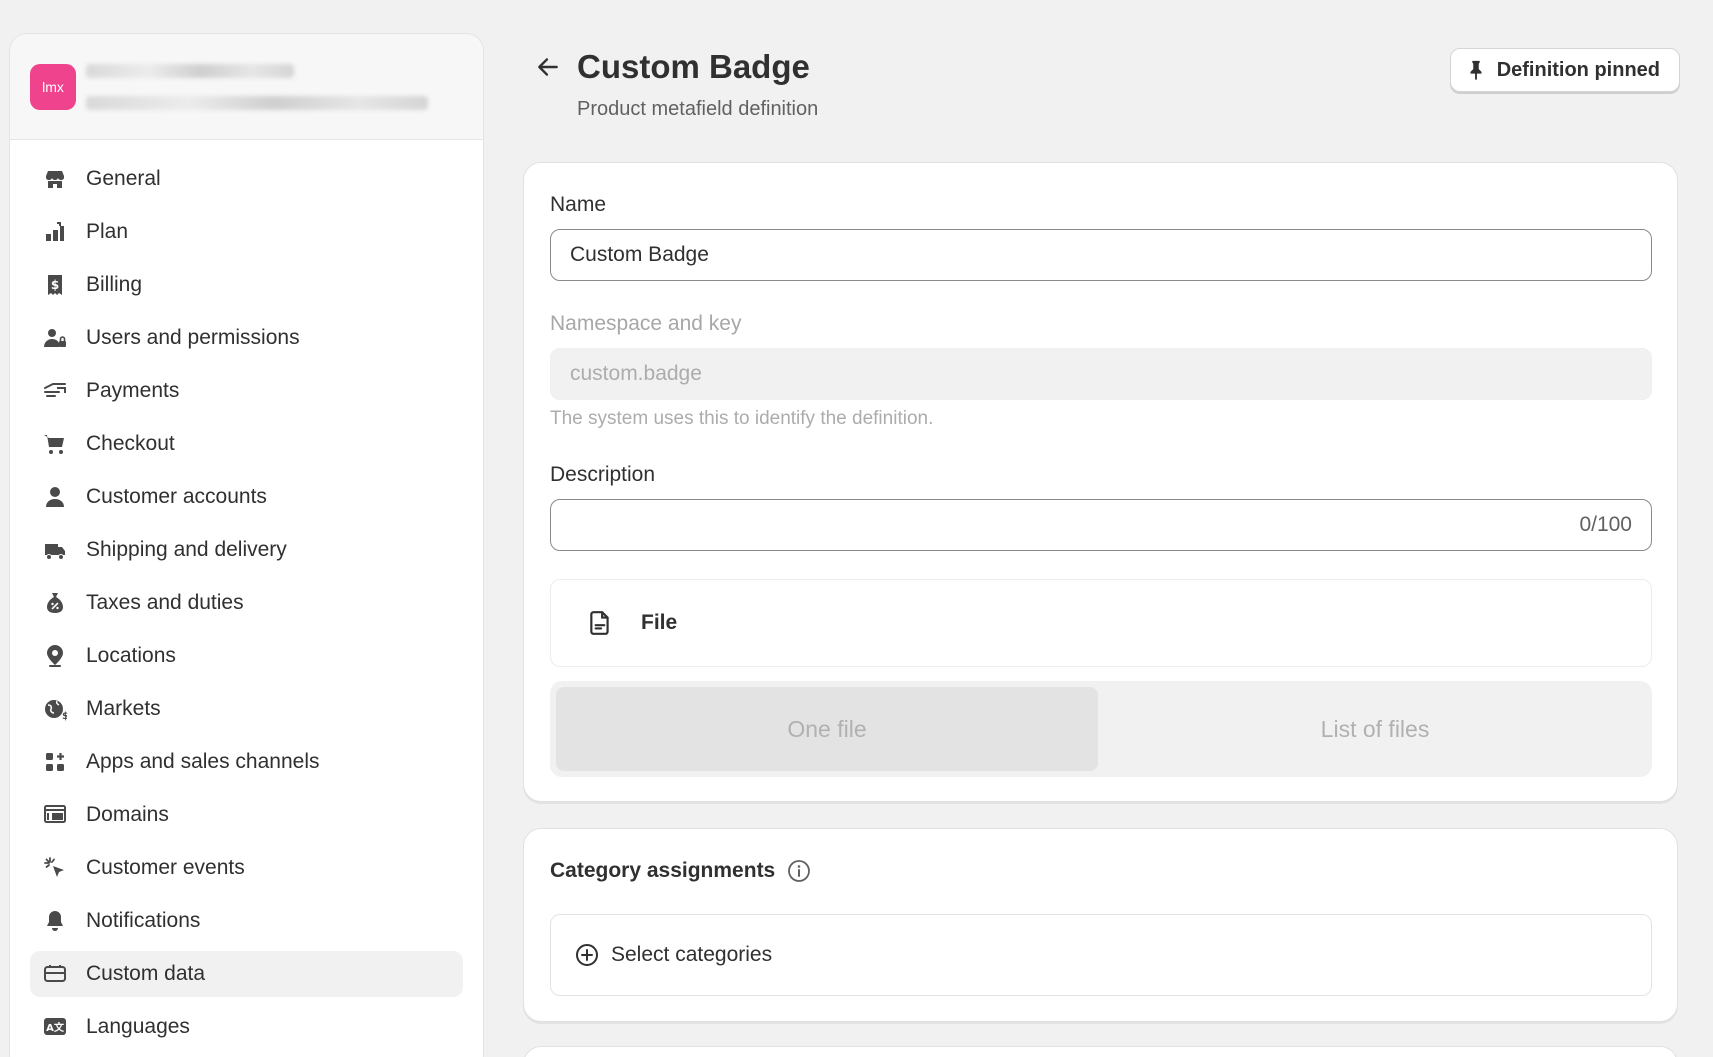  I want to click on store-url-redacted, so click(257, 102).